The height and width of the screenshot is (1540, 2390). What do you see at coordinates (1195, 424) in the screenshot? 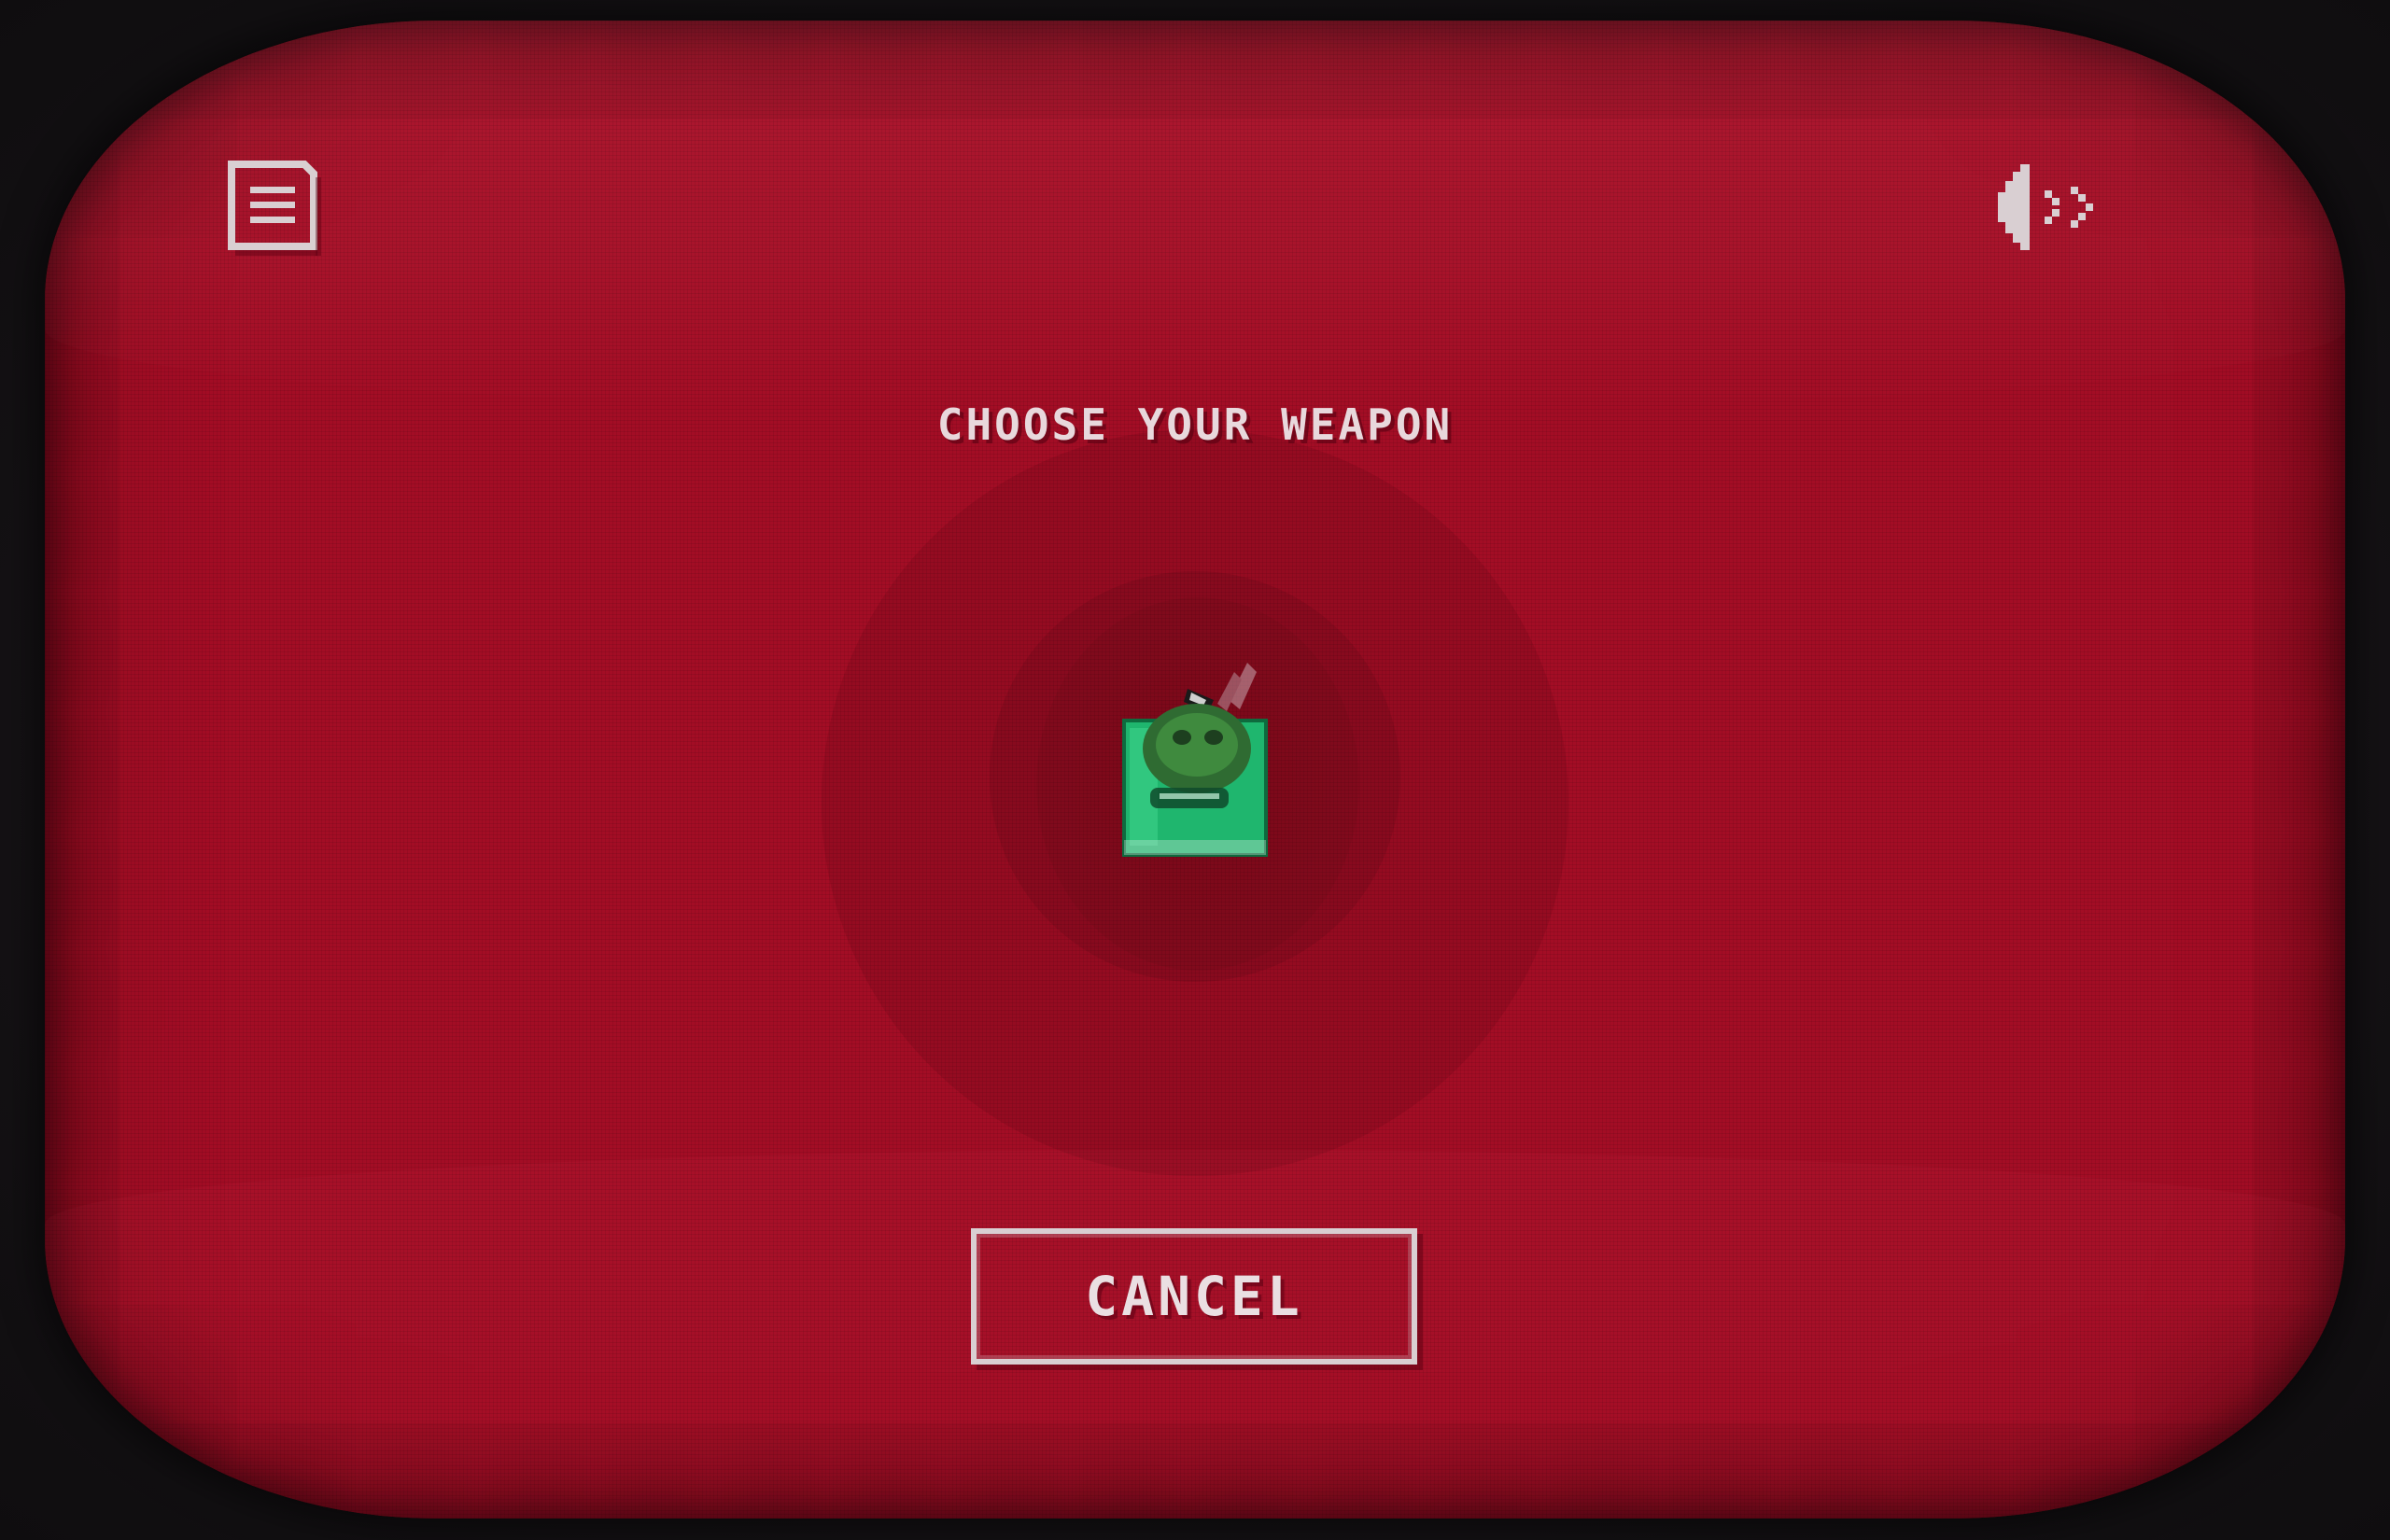
I see `page-title: CHOOSE YOUR WEAPON` at bounding box center [1195, 424].